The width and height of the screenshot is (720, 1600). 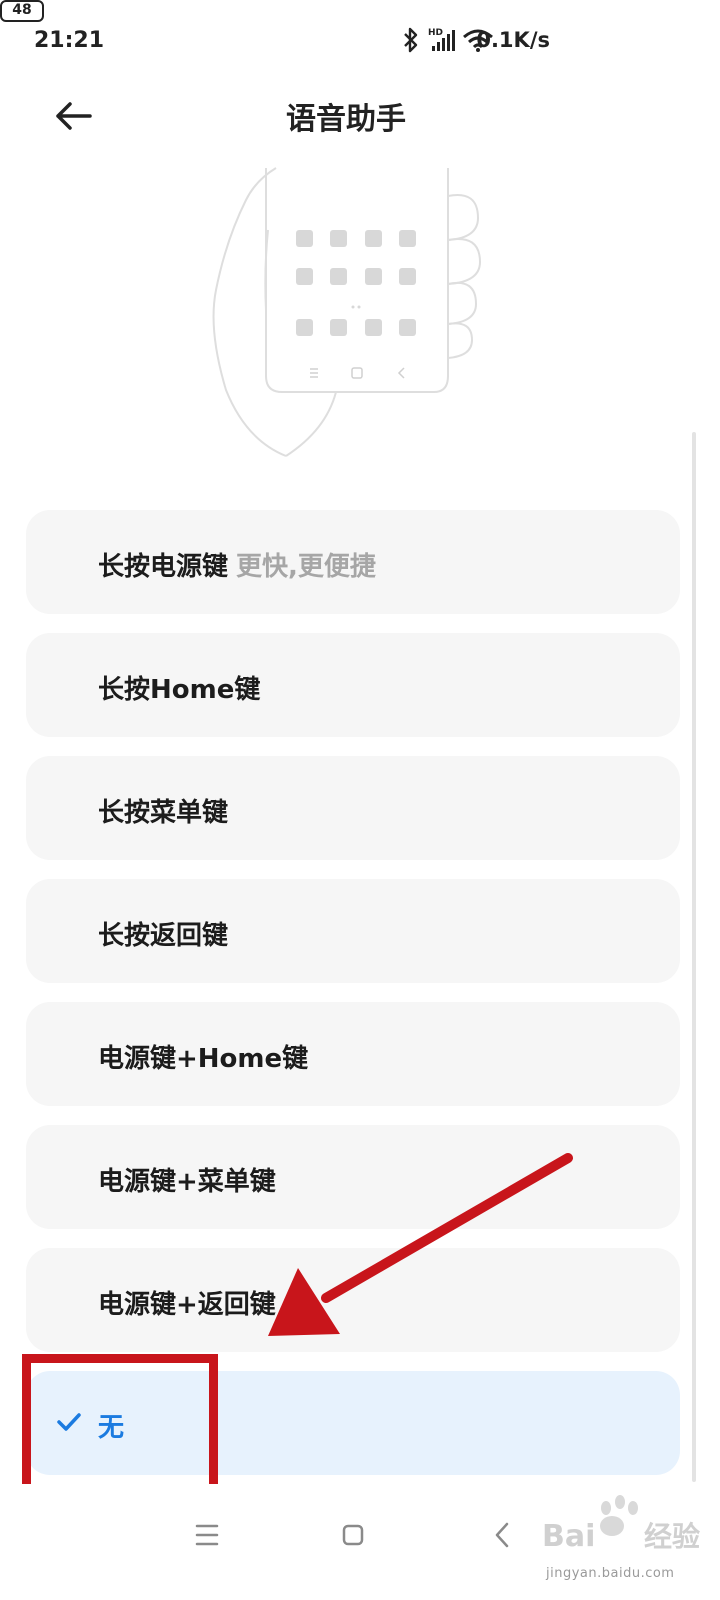 I want to click on battery-level: 48, so click(x=22, y=10).